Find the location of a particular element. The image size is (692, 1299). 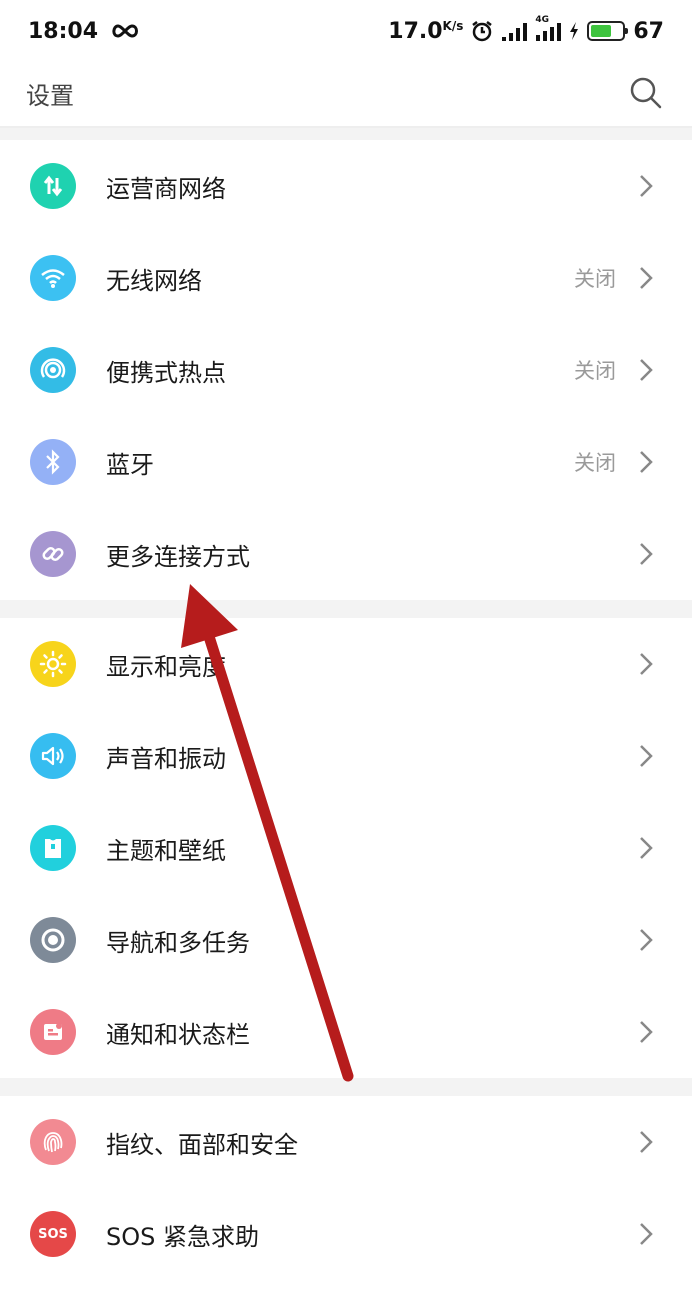

infinity-icon is located at coordinates (125, 31).